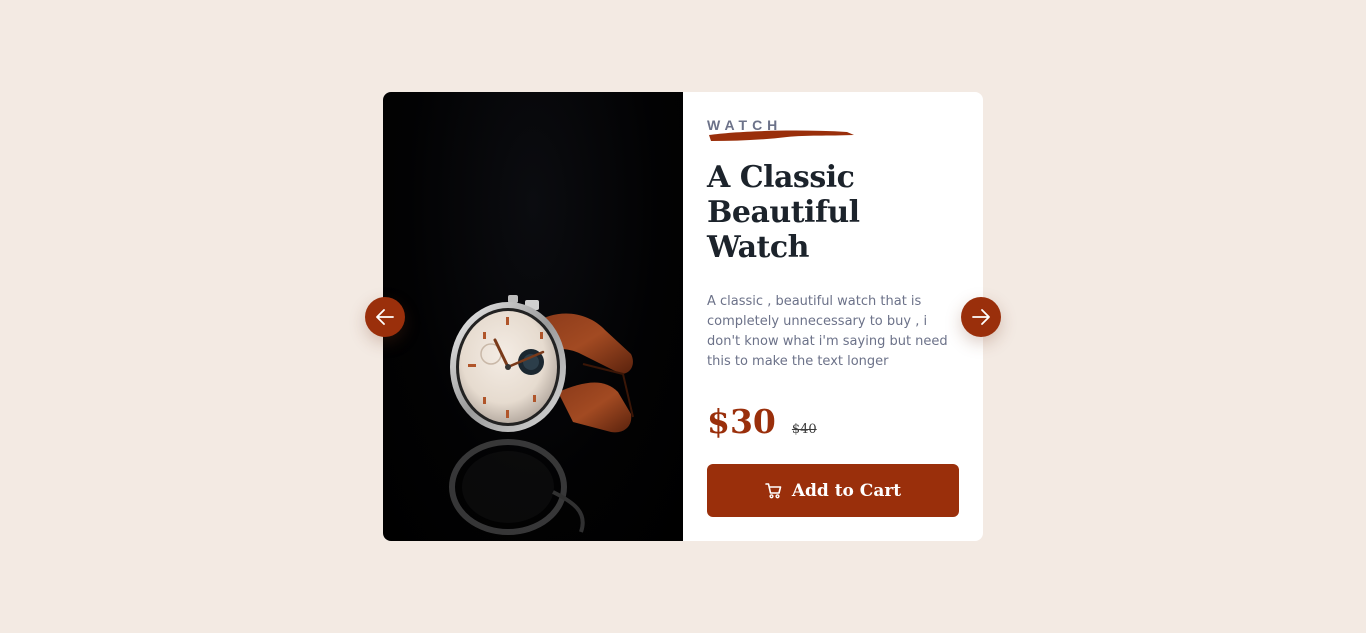  I want to click on original-price: $40, so click(804, 429).